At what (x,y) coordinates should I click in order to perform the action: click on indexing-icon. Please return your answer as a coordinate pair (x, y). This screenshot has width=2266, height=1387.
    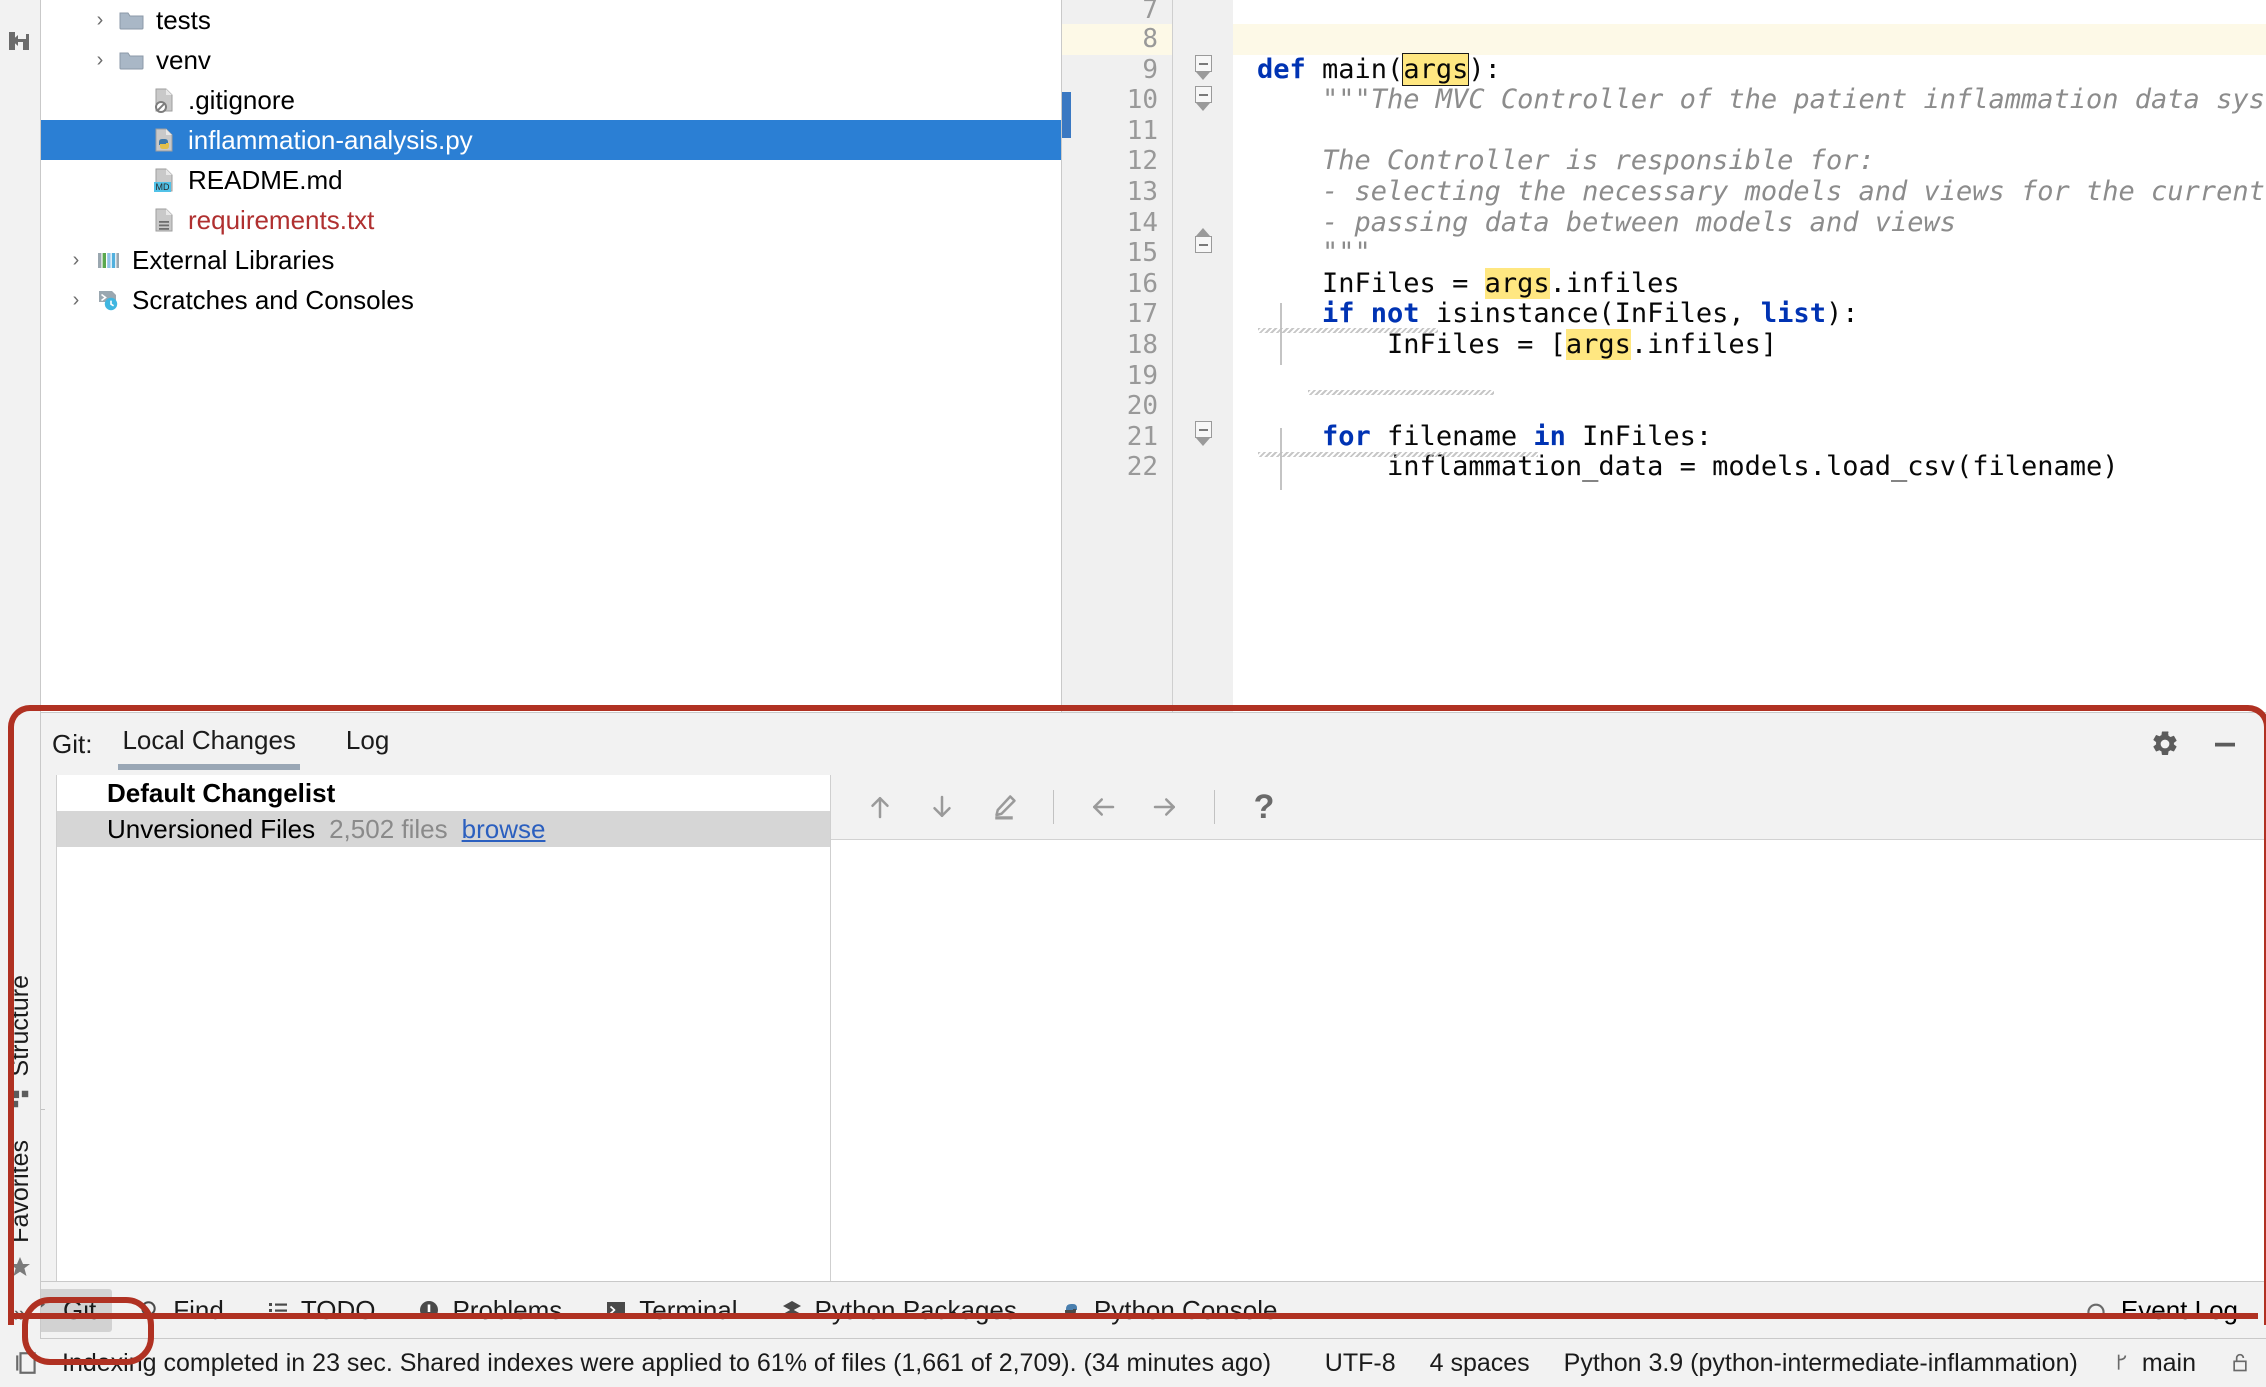
    Looking at the image, I should click on (27, 1363).